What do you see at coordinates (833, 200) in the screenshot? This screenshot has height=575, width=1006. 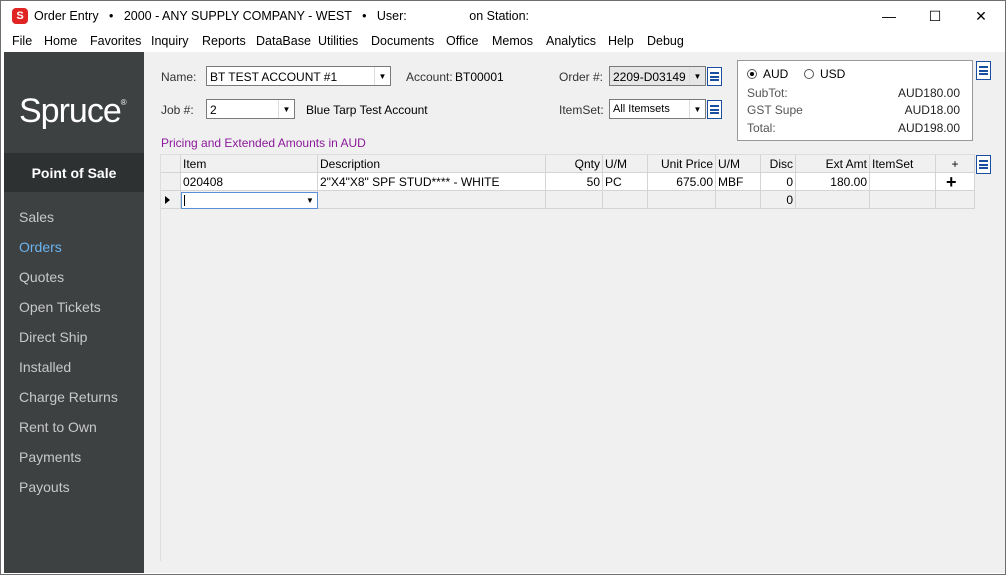 I see `cell-ext-amt` at bounding box center [833, 200].